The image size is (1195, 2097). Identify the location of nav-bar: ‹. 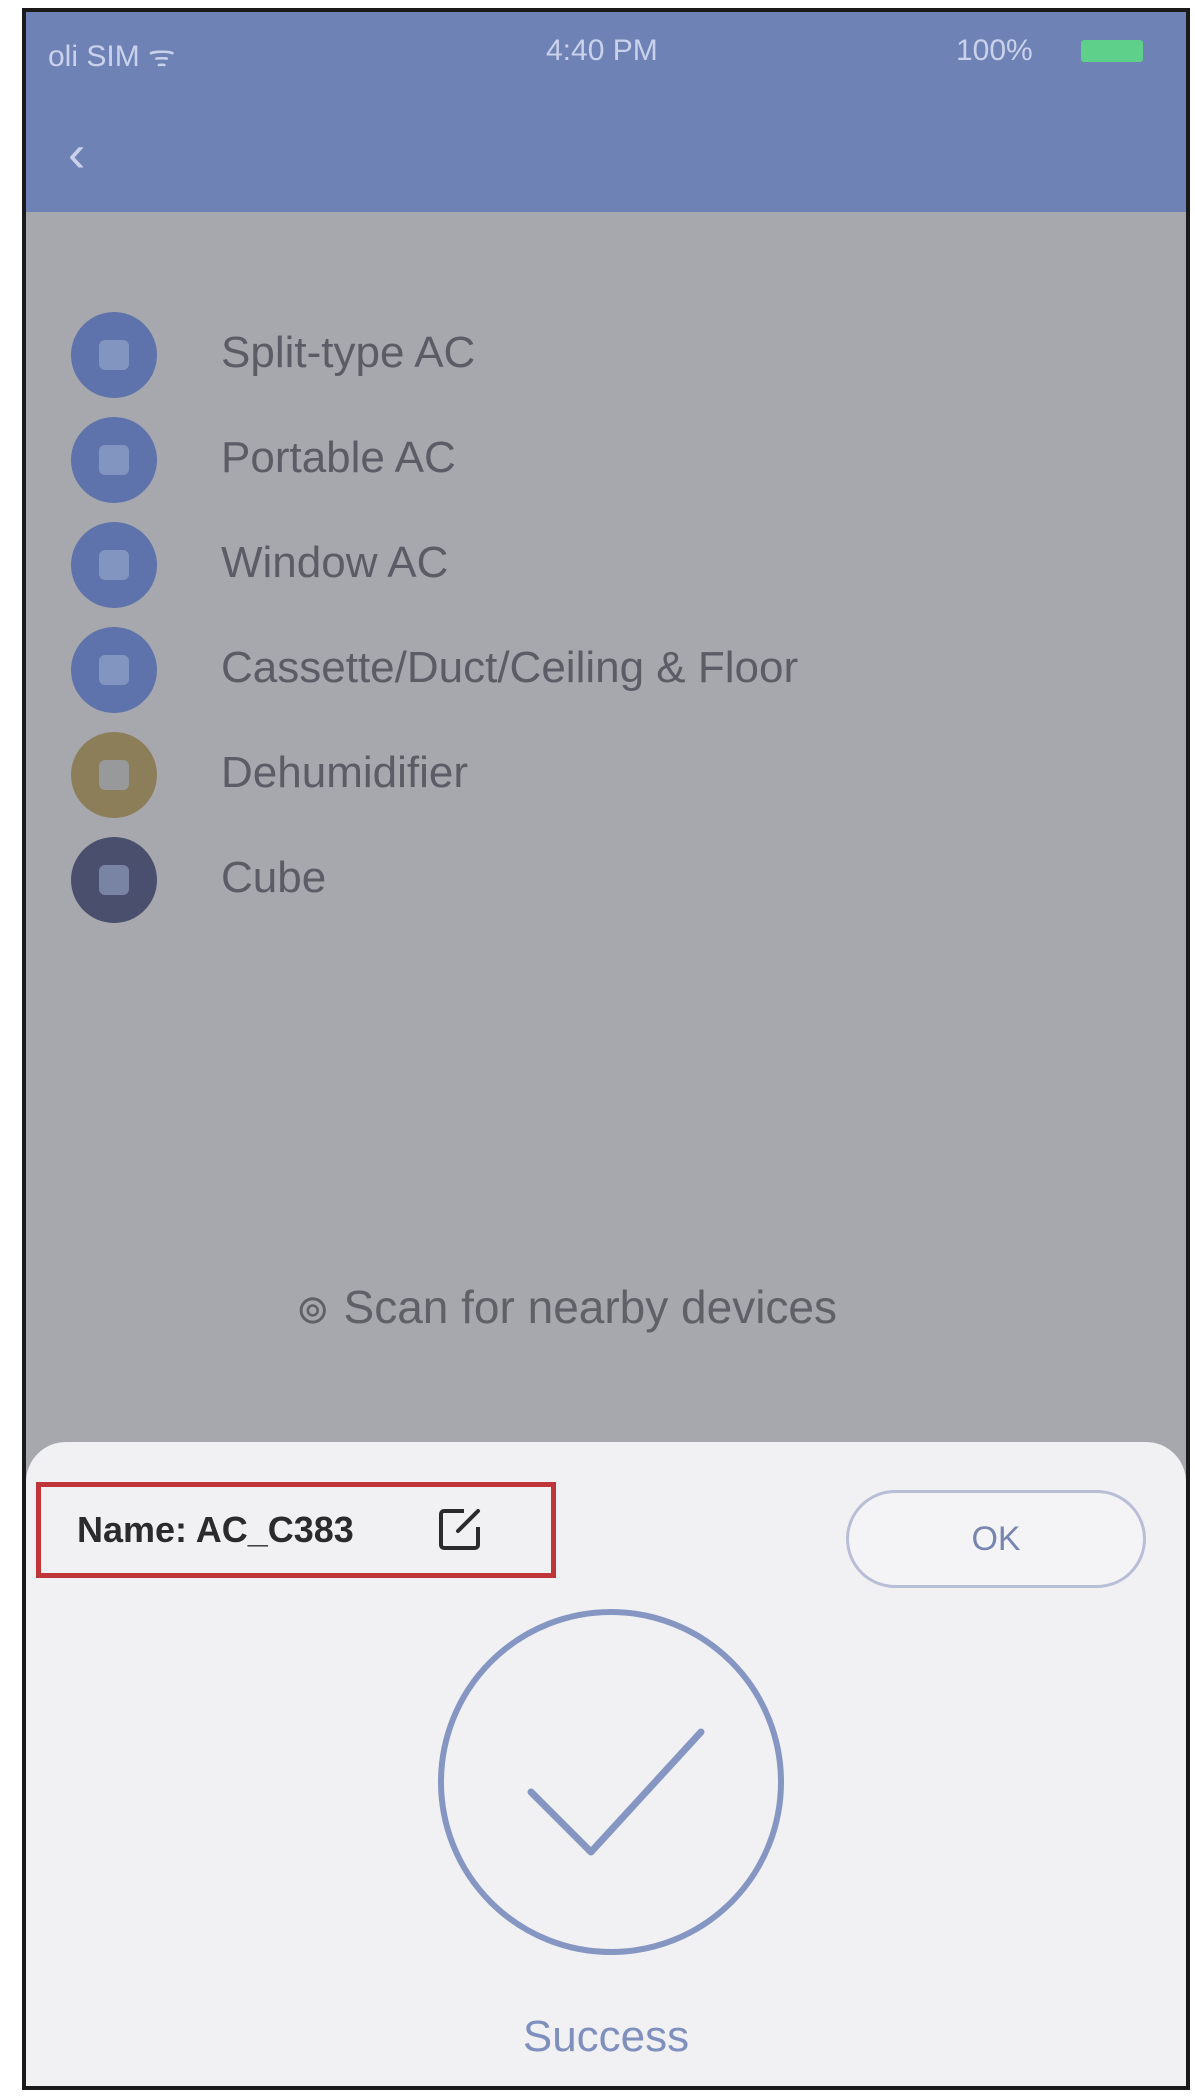
(606, 156).